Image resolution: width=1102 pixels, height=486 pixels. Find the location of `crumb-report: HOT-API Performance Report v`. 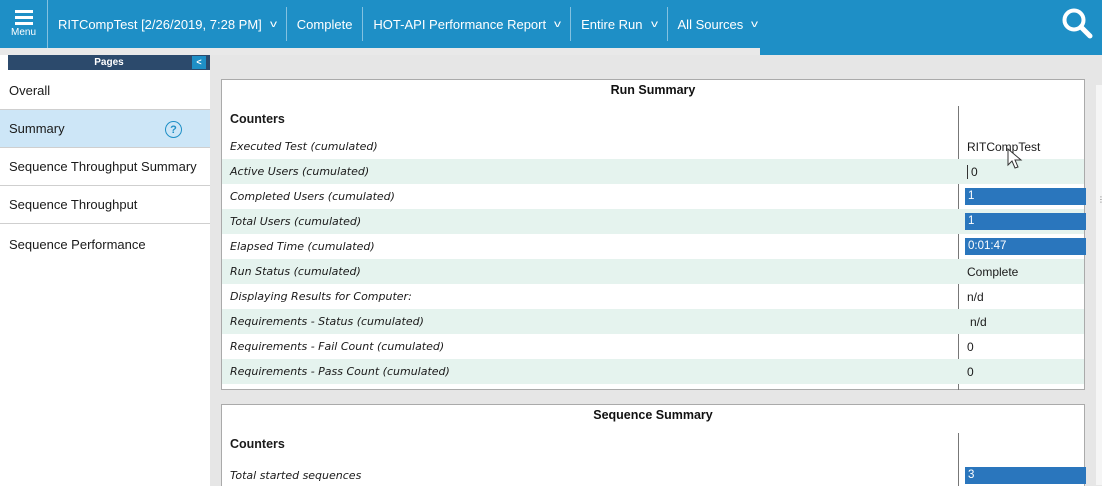

crumb-report: HOT-API Performance Report v is located at coordinates (467, 24).